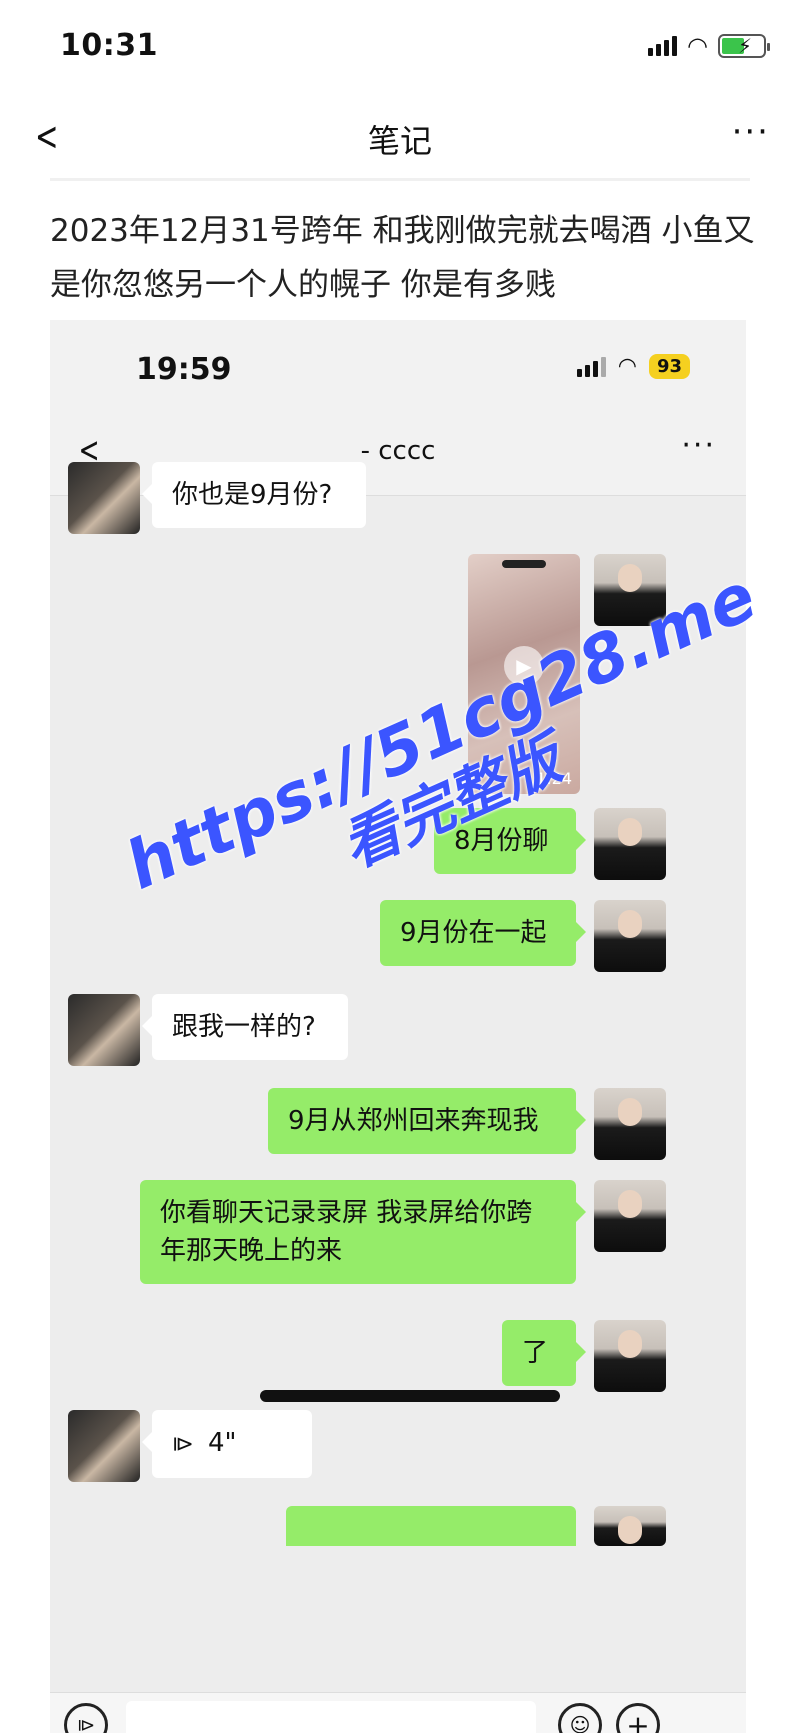 This screenshot has width=800, height=1733. I want to click on voice-wave-icon: ⧐, so click(183, 1444).